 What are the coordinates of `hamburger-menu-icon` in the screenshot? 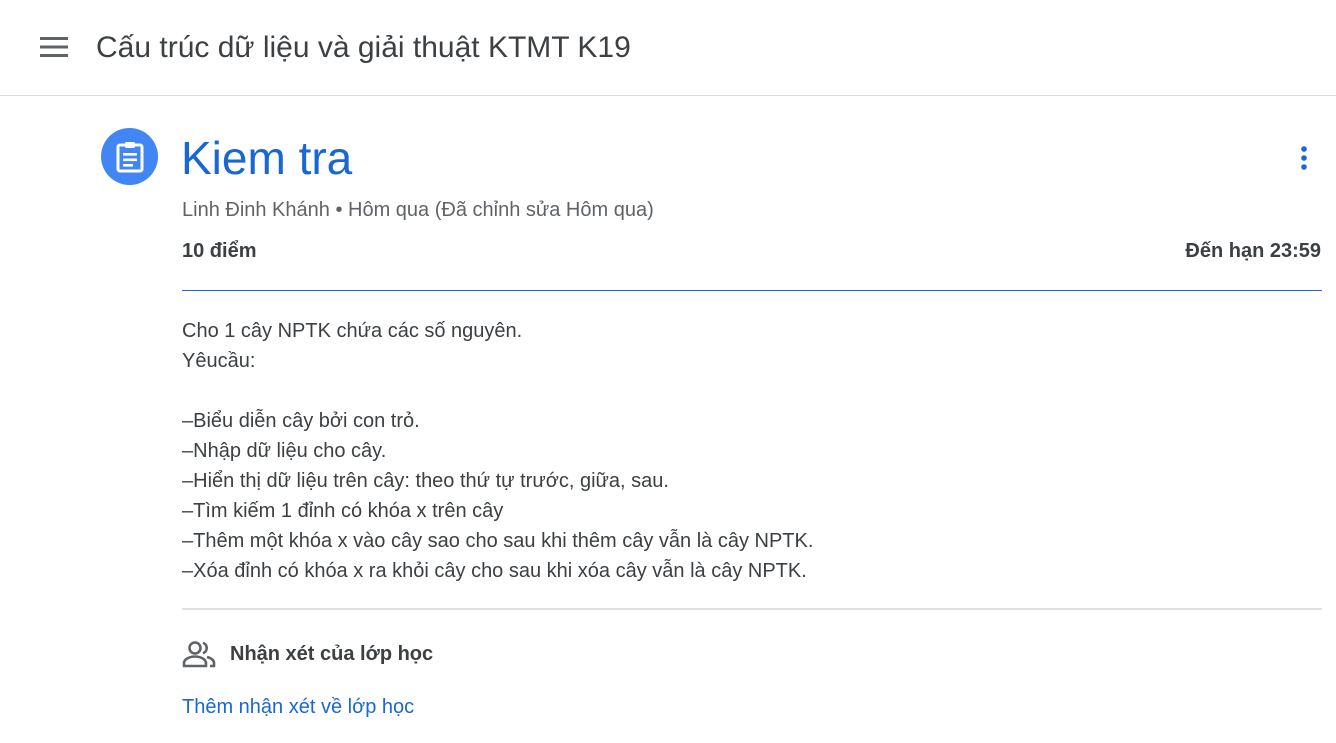 It's located at (54, 47).